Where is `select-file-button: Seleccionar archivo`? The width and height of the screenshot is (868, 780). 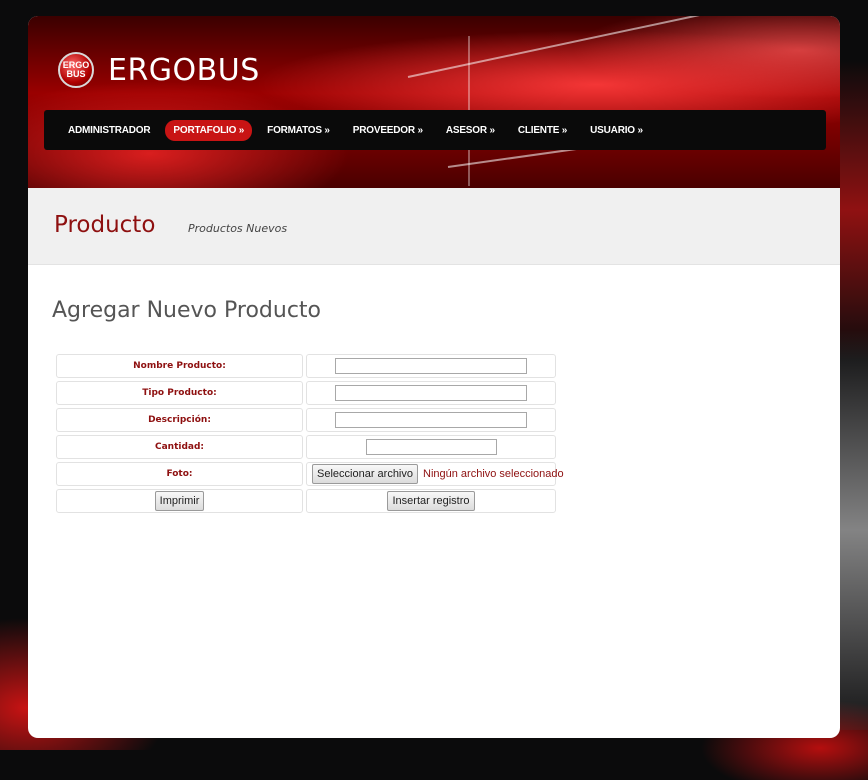
select-file-button: Seleccionar archivo is located at coordinates (365, 474).